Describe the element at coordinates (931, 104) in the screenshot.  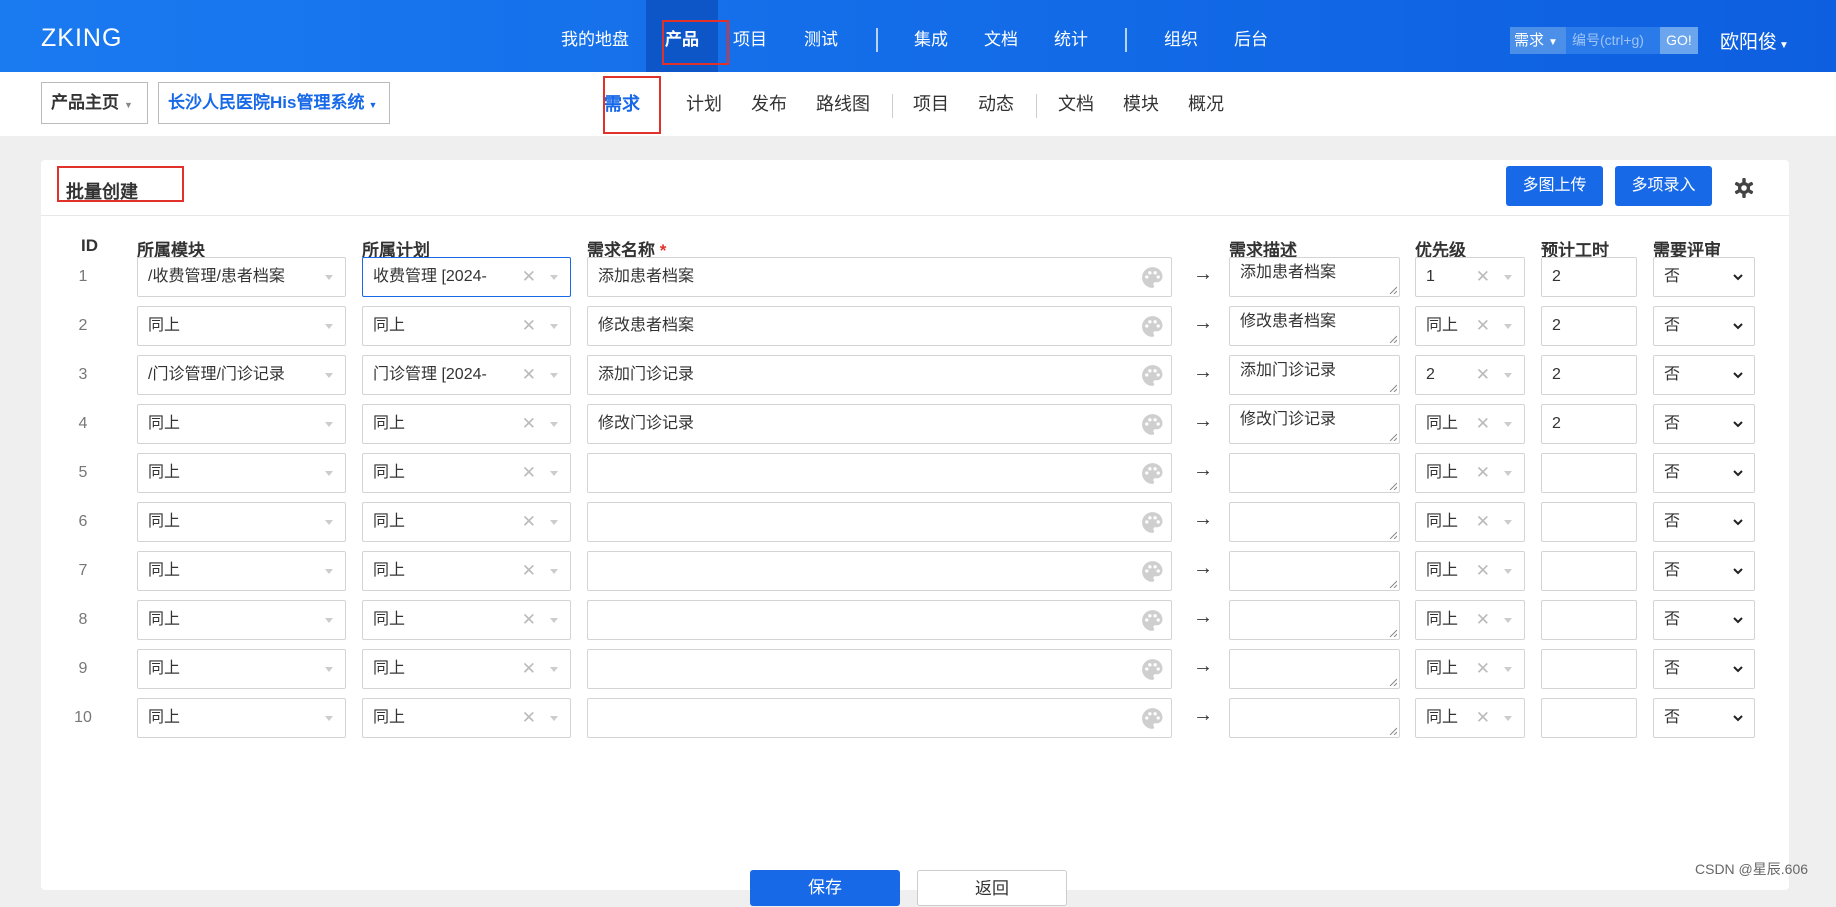
I see `tab-project: 项目` at that location.